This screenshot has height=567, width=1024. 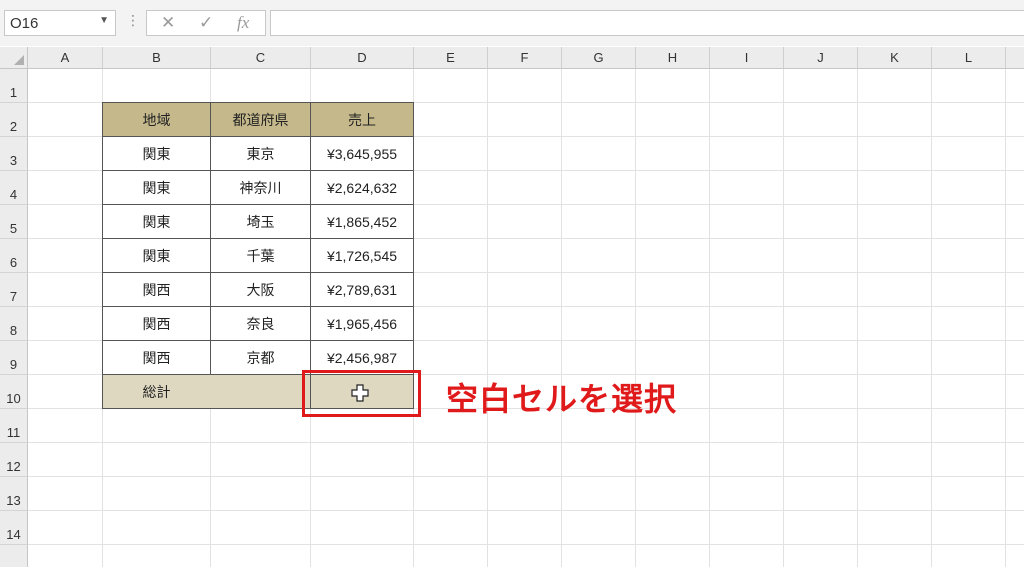 I want to click on select-all-button, so click(x=14, y=58).